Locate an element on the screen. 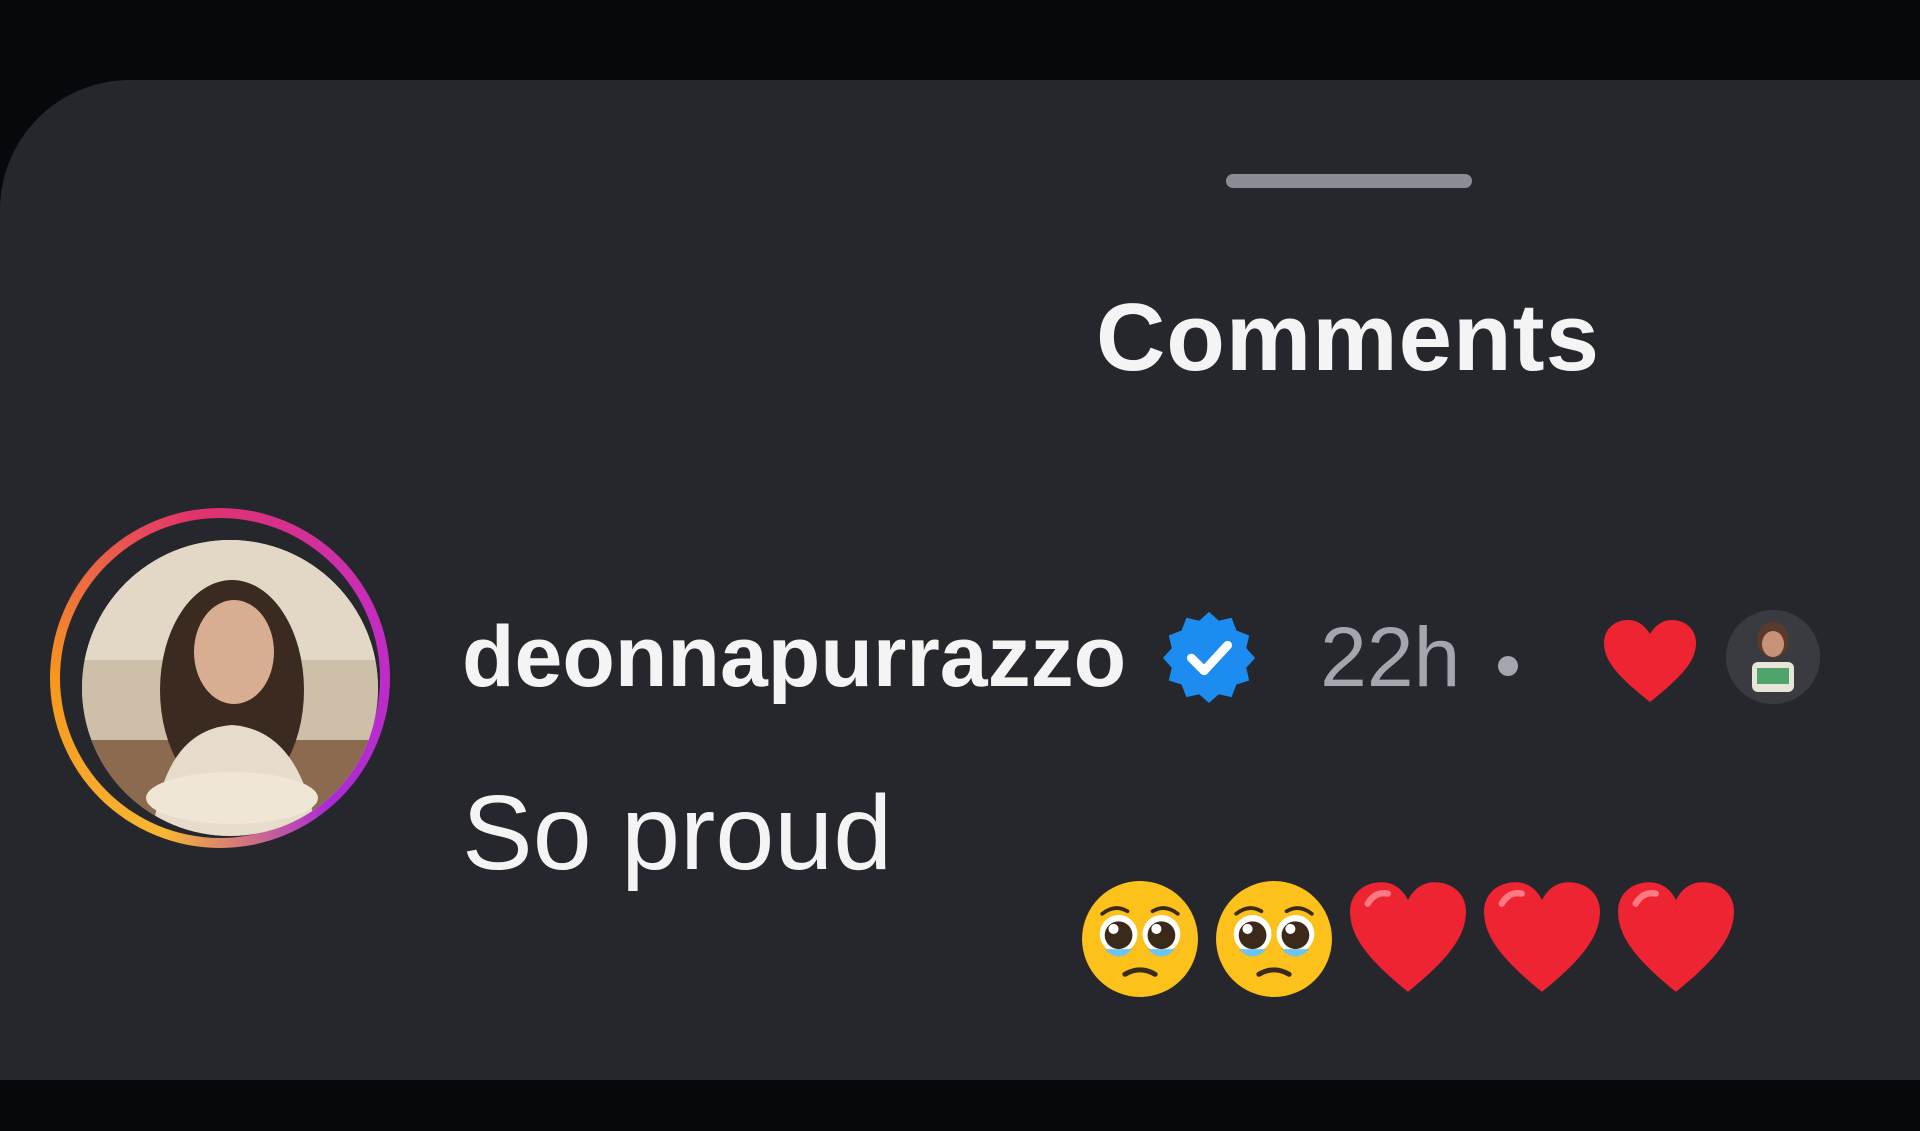  timestamp: 22h is located at coordinates (1390, 657).